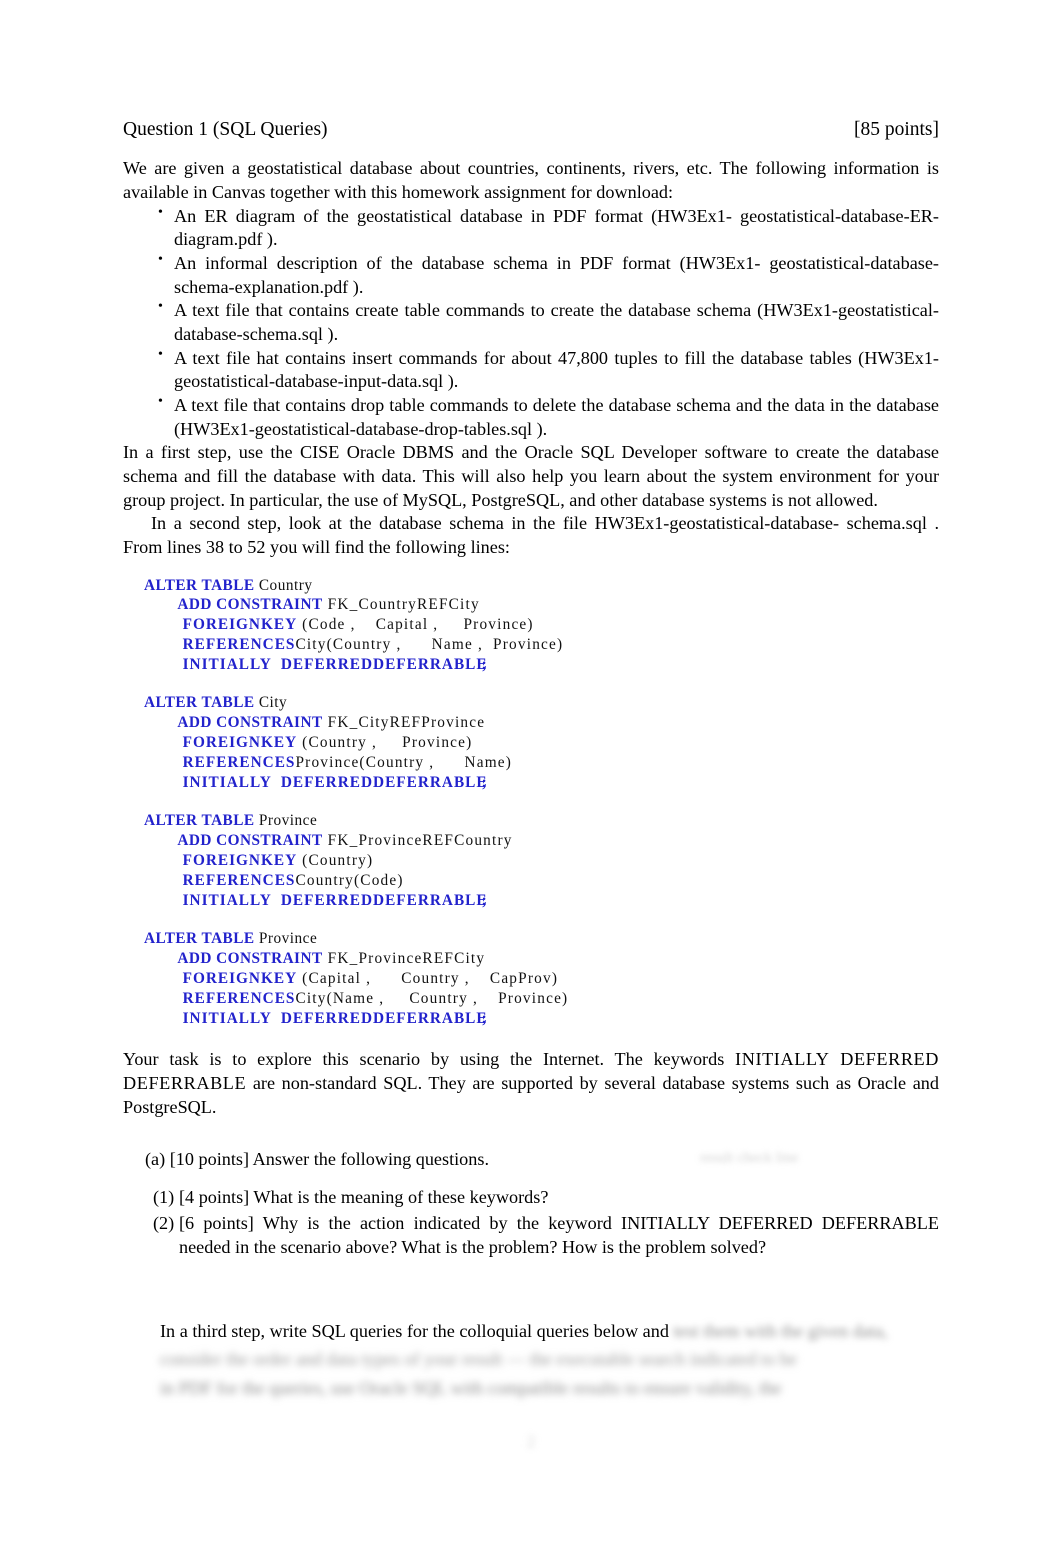 This screenshot has height=1561, width=1062. What do you see at coordinates (415, 625) in the screenshot?
I see `sql-token: (Code , Capital , Province)` at bounding box center [415, 625].